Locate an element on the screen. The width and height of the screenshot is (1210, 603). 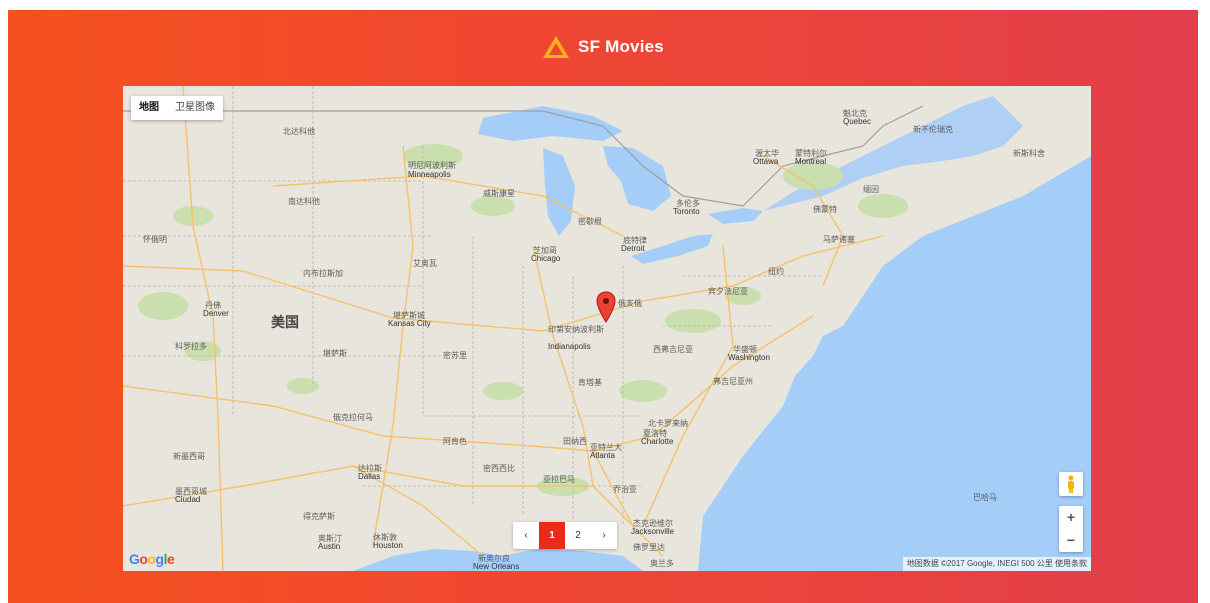
map-place-label: 俄克拉何马 is located at coordinates (353, 417).